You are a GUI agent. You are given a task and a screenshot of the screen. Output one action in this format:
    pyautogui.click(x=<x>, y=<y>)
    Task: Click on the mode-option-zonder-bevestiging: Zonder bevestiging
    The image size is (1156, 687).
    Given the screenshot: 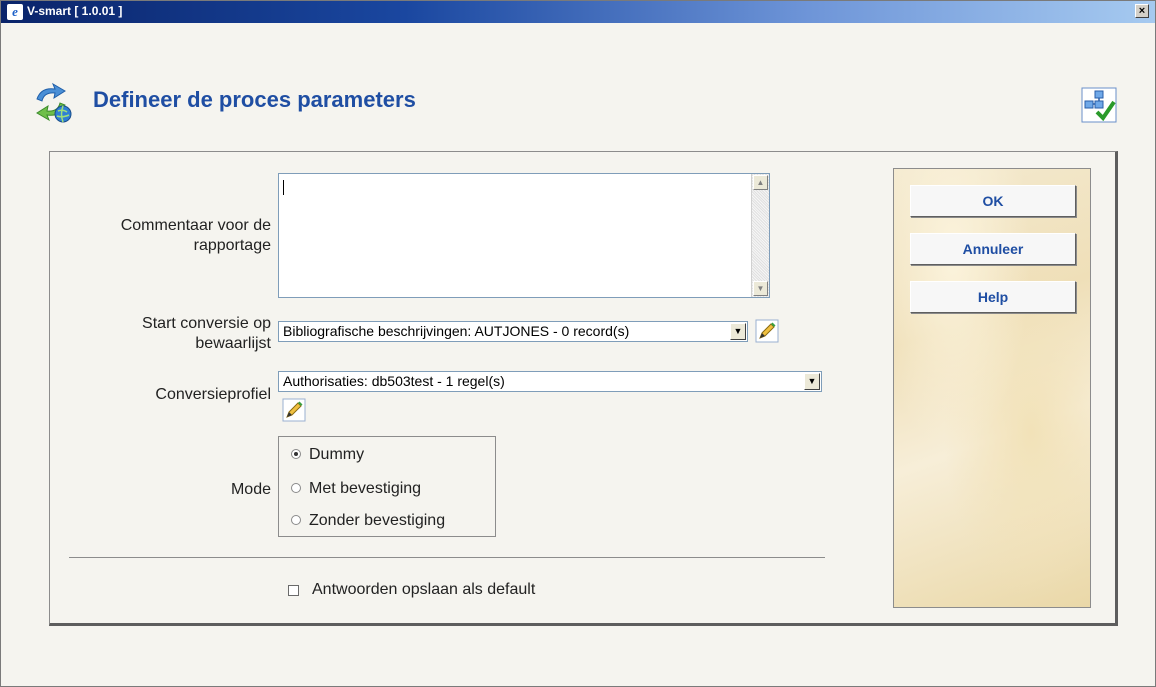 What is the action you would take?
    pyautogui.click(x=368, y=521)
    